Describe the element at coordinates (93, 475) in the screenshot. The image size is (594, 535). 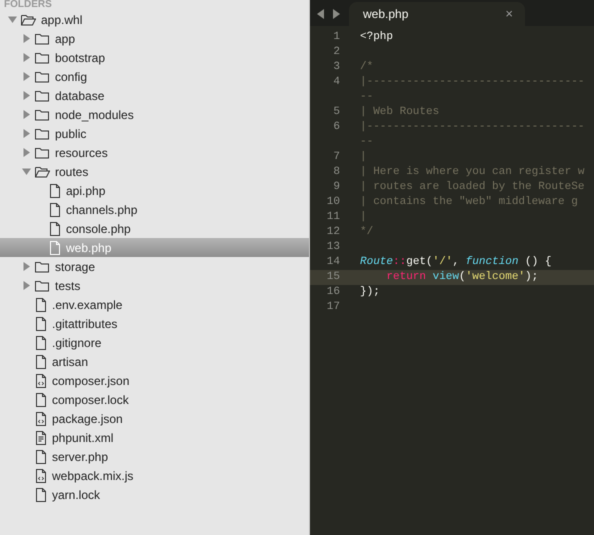
I see `file-item: webpack.mix.js` at that location.